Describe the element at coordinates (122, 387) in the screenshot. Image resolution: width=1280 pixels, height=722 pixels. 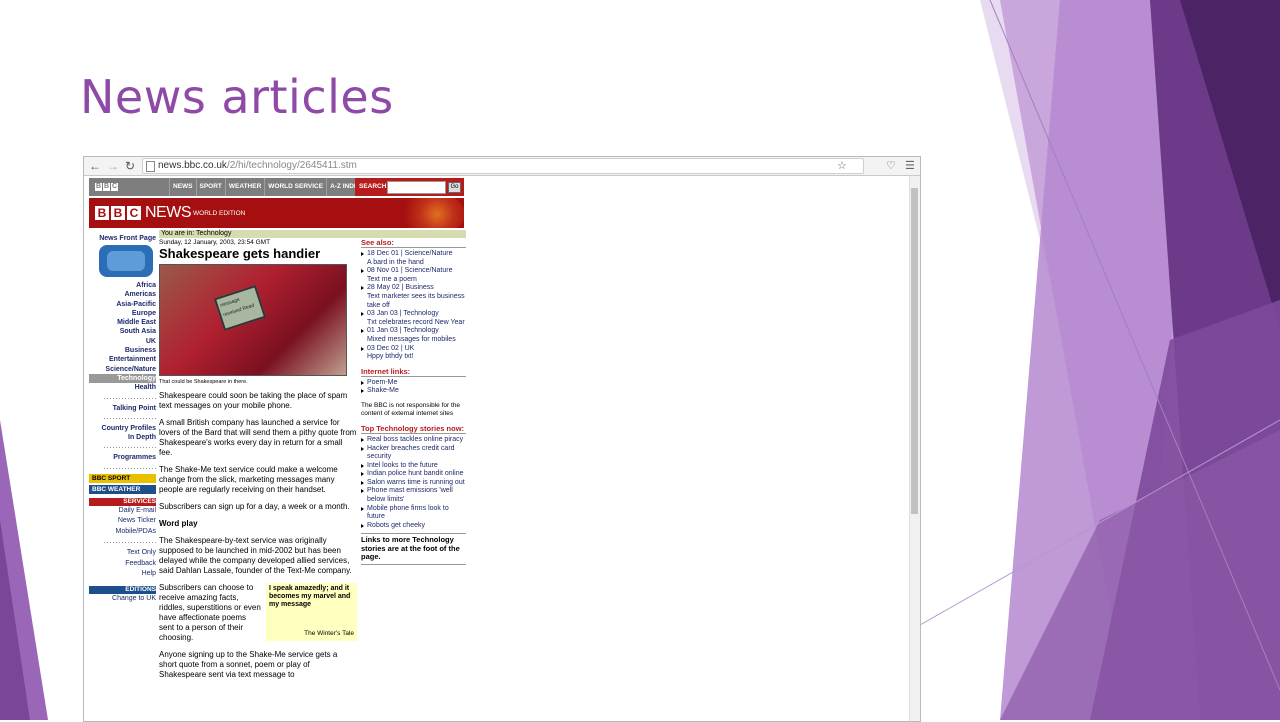
I see `nav-health: Health` at that location.